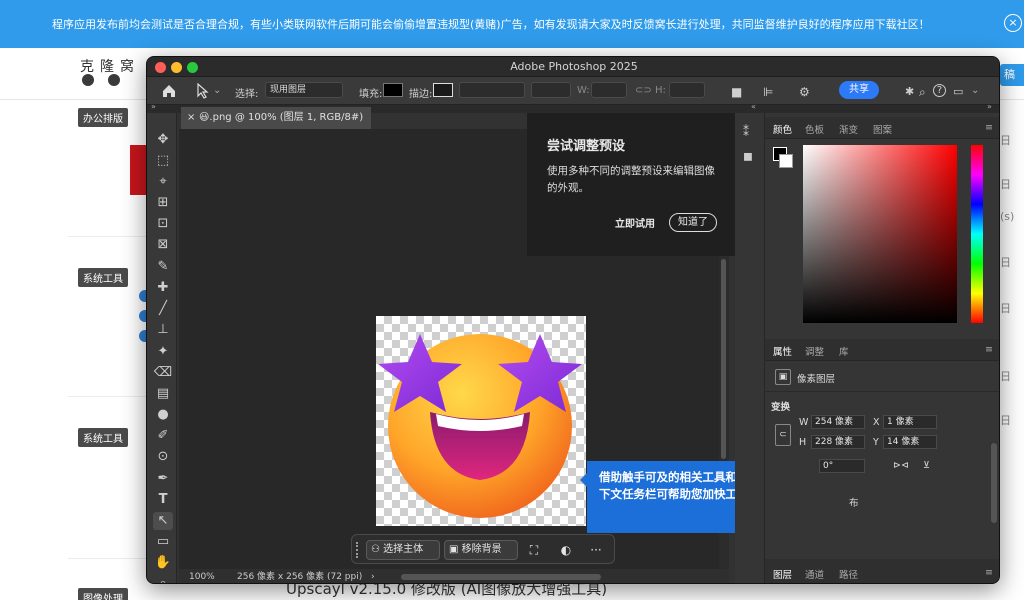  I want to click on thumbnail-image, so click(138, 170).